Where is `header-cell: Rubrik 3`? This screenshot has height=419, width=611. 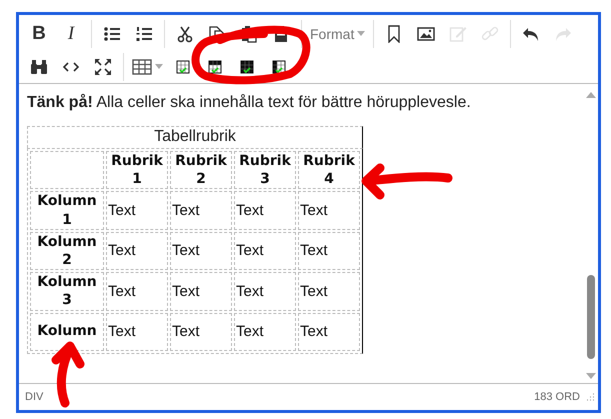
header-cell: Rubrik 3 is located at coordinates (265, 170).